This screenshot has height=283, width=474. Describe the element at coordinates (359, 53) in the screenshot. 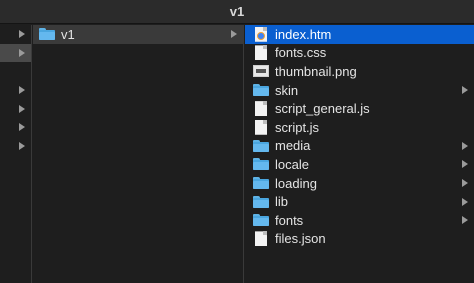

I see `file-item: fonts.css` at that location.